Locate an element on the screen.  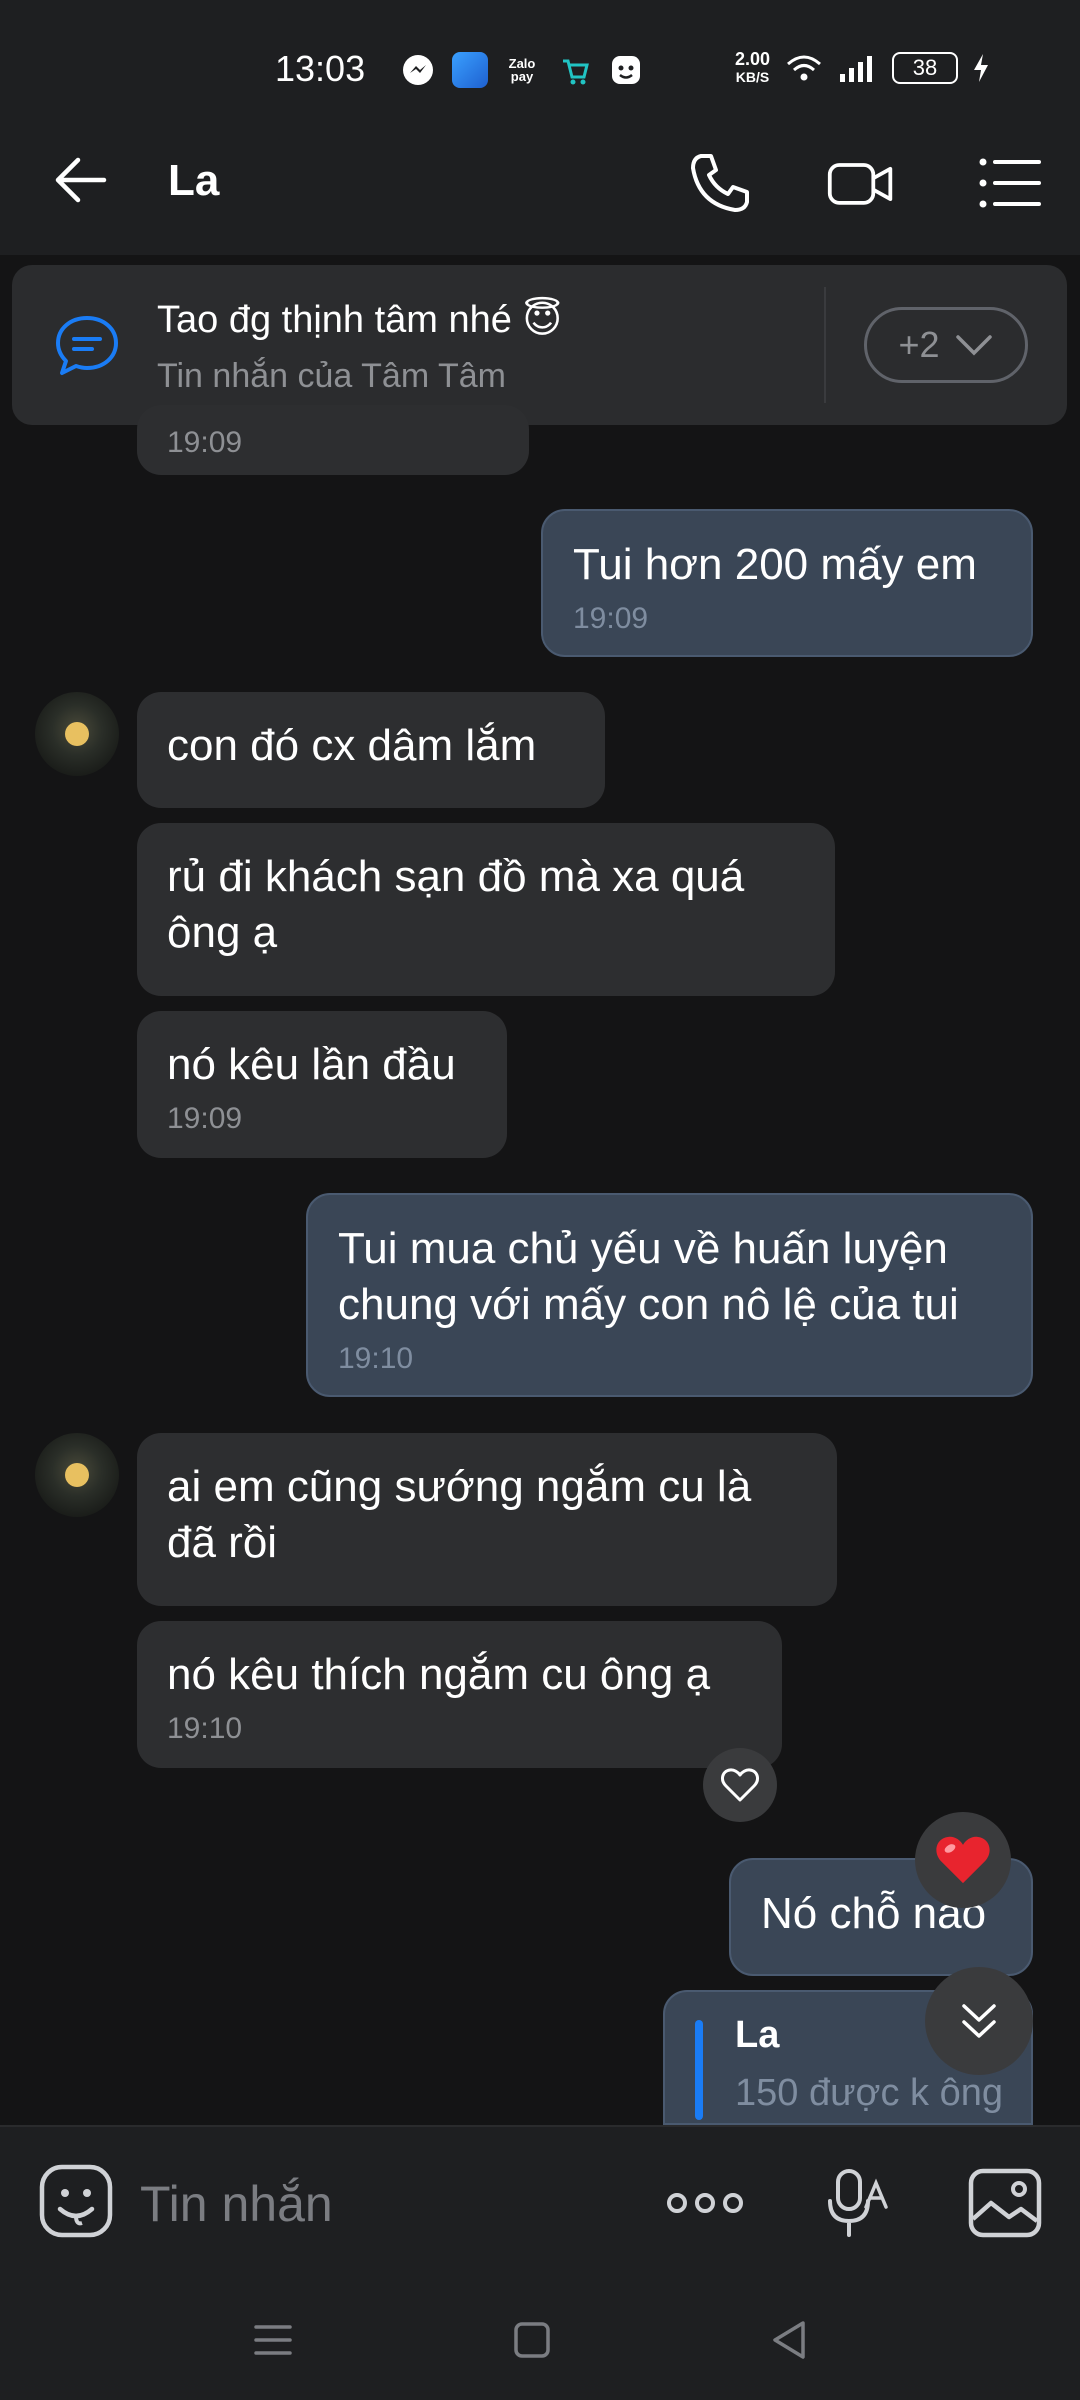
status-app-icons: Zalo pay is located at coordinates (522, 70).